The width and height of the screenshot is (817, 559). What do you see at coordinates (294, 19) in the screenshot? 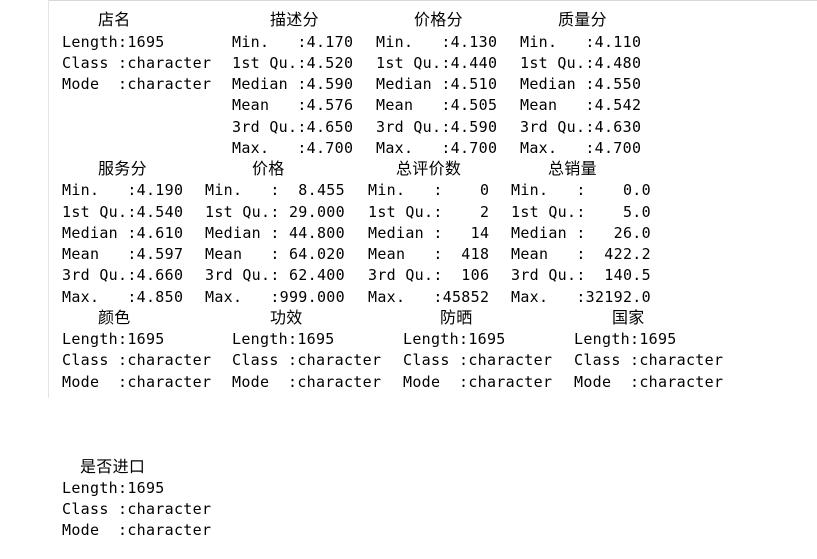
I see `column-header-miaoshufen: 描述分` at bounding box center [294, 19].